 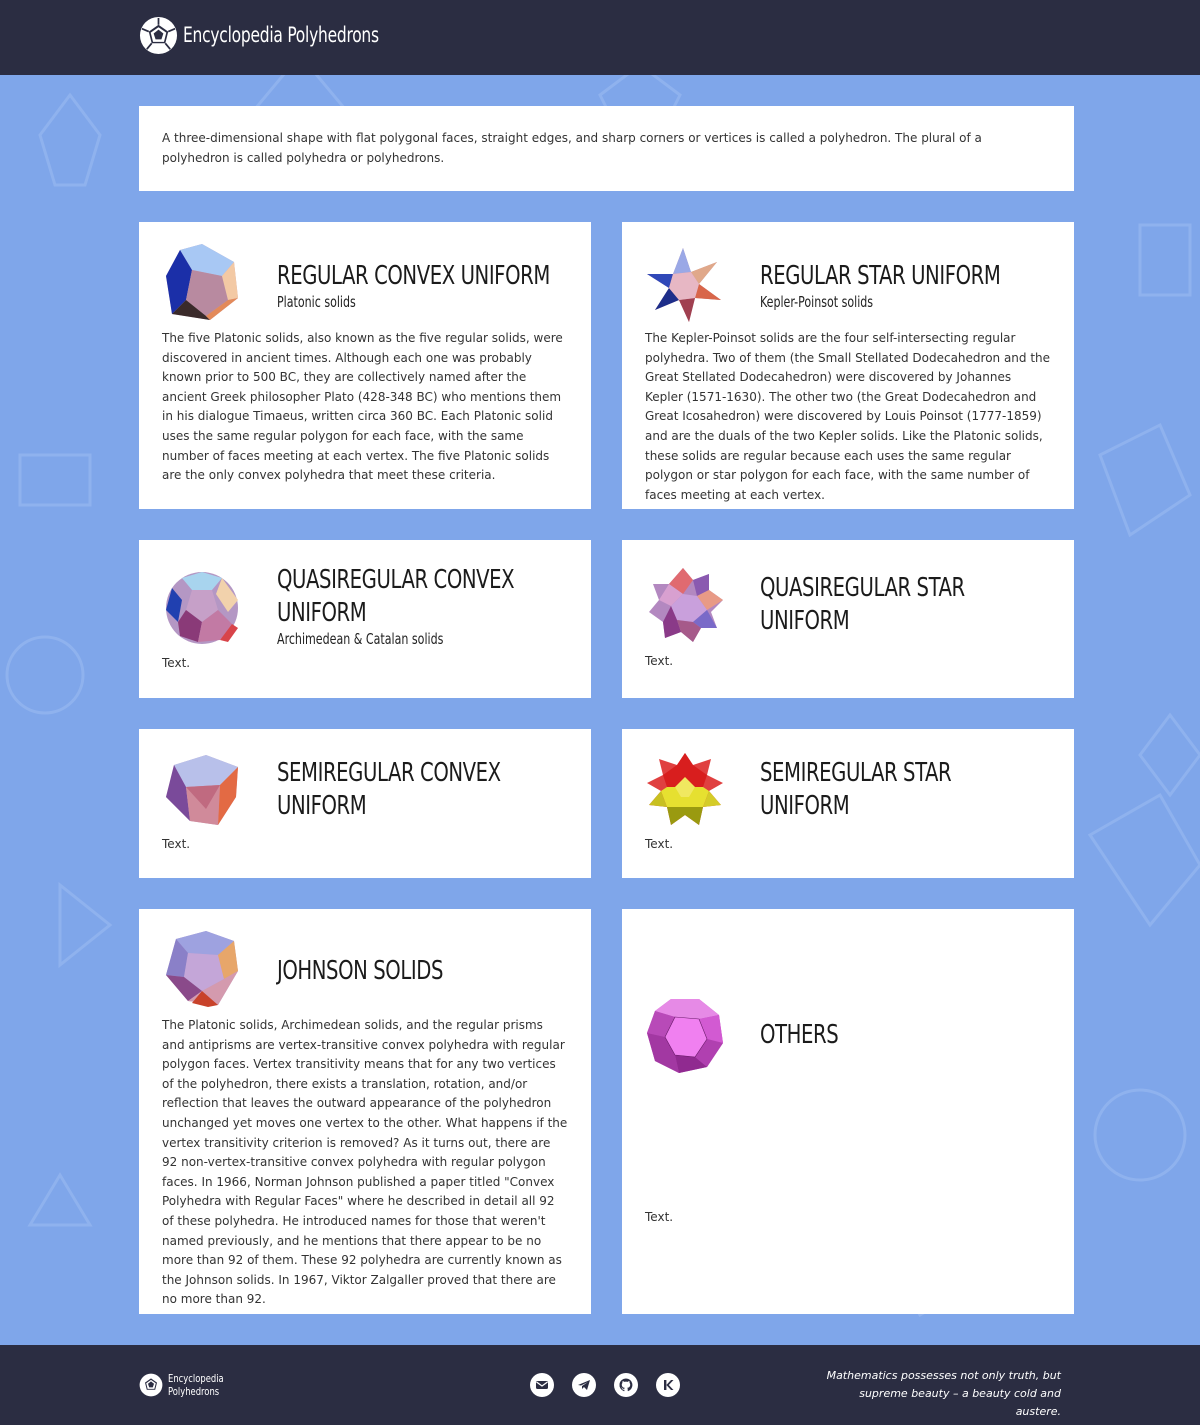 What do you see at coordinates (202, 282) in the screenshot?
I see `dodecahedron-icon` at bounding box center [202, 282].